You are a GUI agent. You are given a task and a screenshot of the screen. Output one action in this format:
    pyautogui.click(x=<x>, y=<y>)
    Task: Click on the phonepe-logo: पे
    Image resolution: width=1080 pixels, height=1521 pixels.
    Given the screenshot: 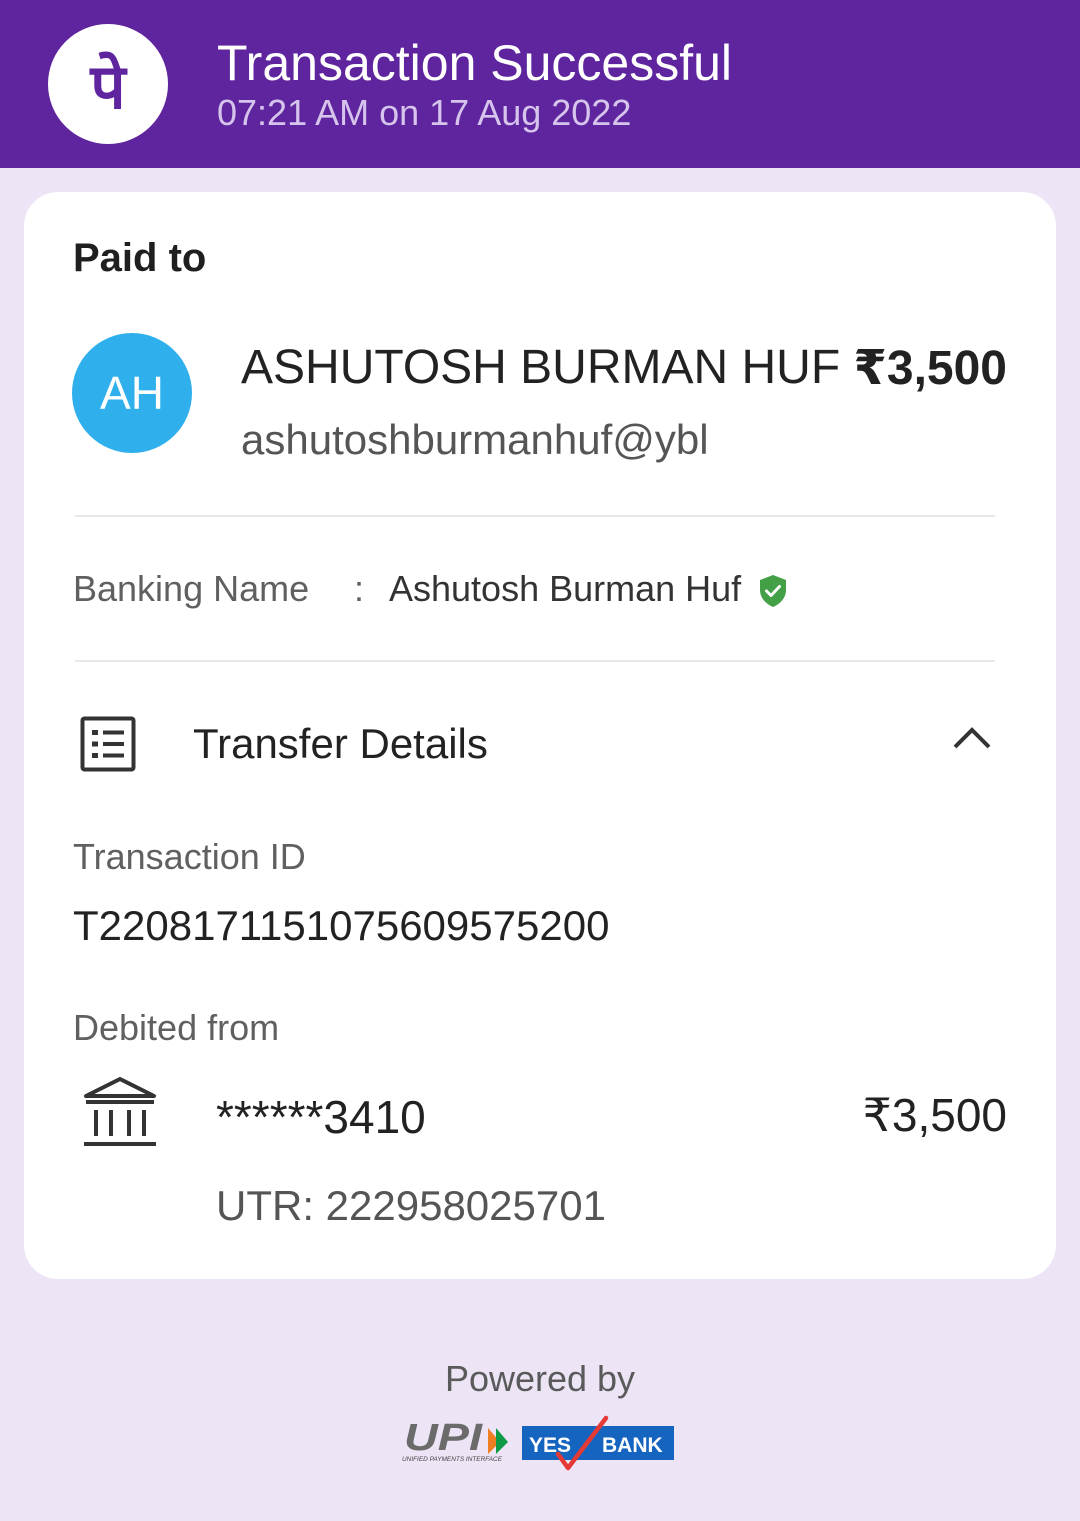 What is the action you would take?
    pyautogui.click(x=108, y=84)
    